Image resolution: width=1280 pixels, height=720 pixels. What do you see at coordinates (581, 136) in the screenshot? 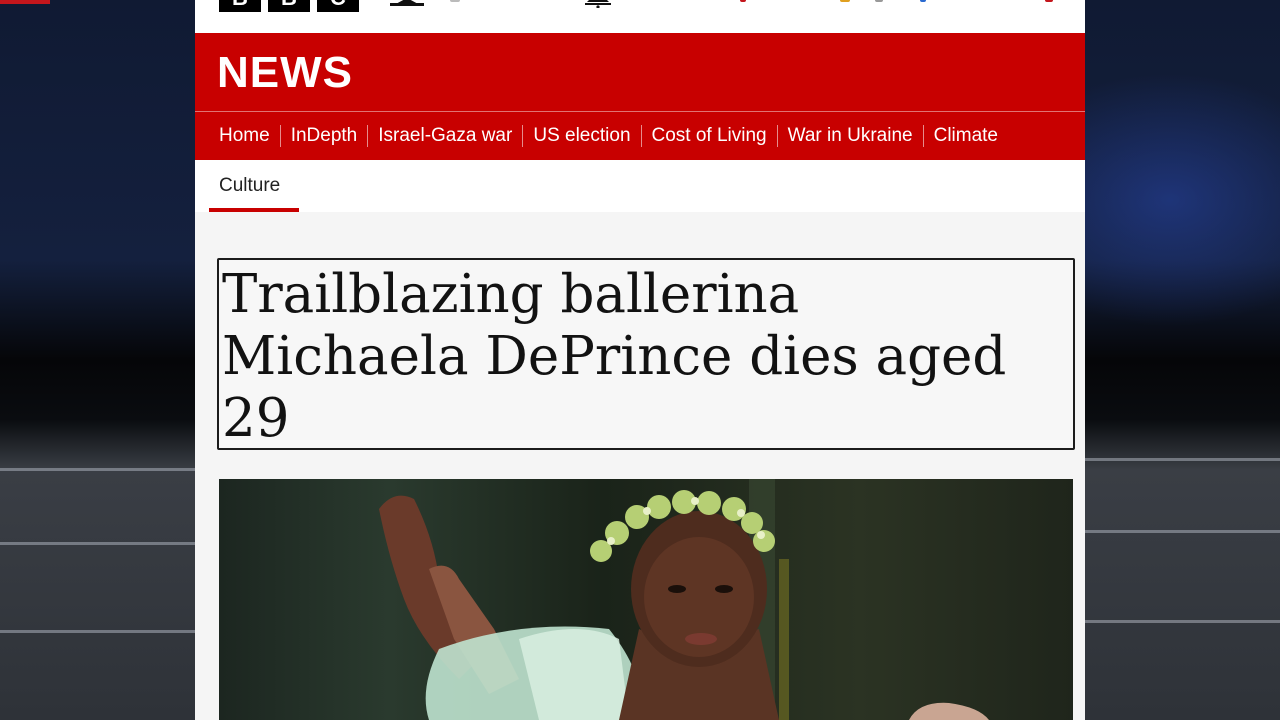
I see `nav-item-us-election: US election` at bounding box center [581, 136].